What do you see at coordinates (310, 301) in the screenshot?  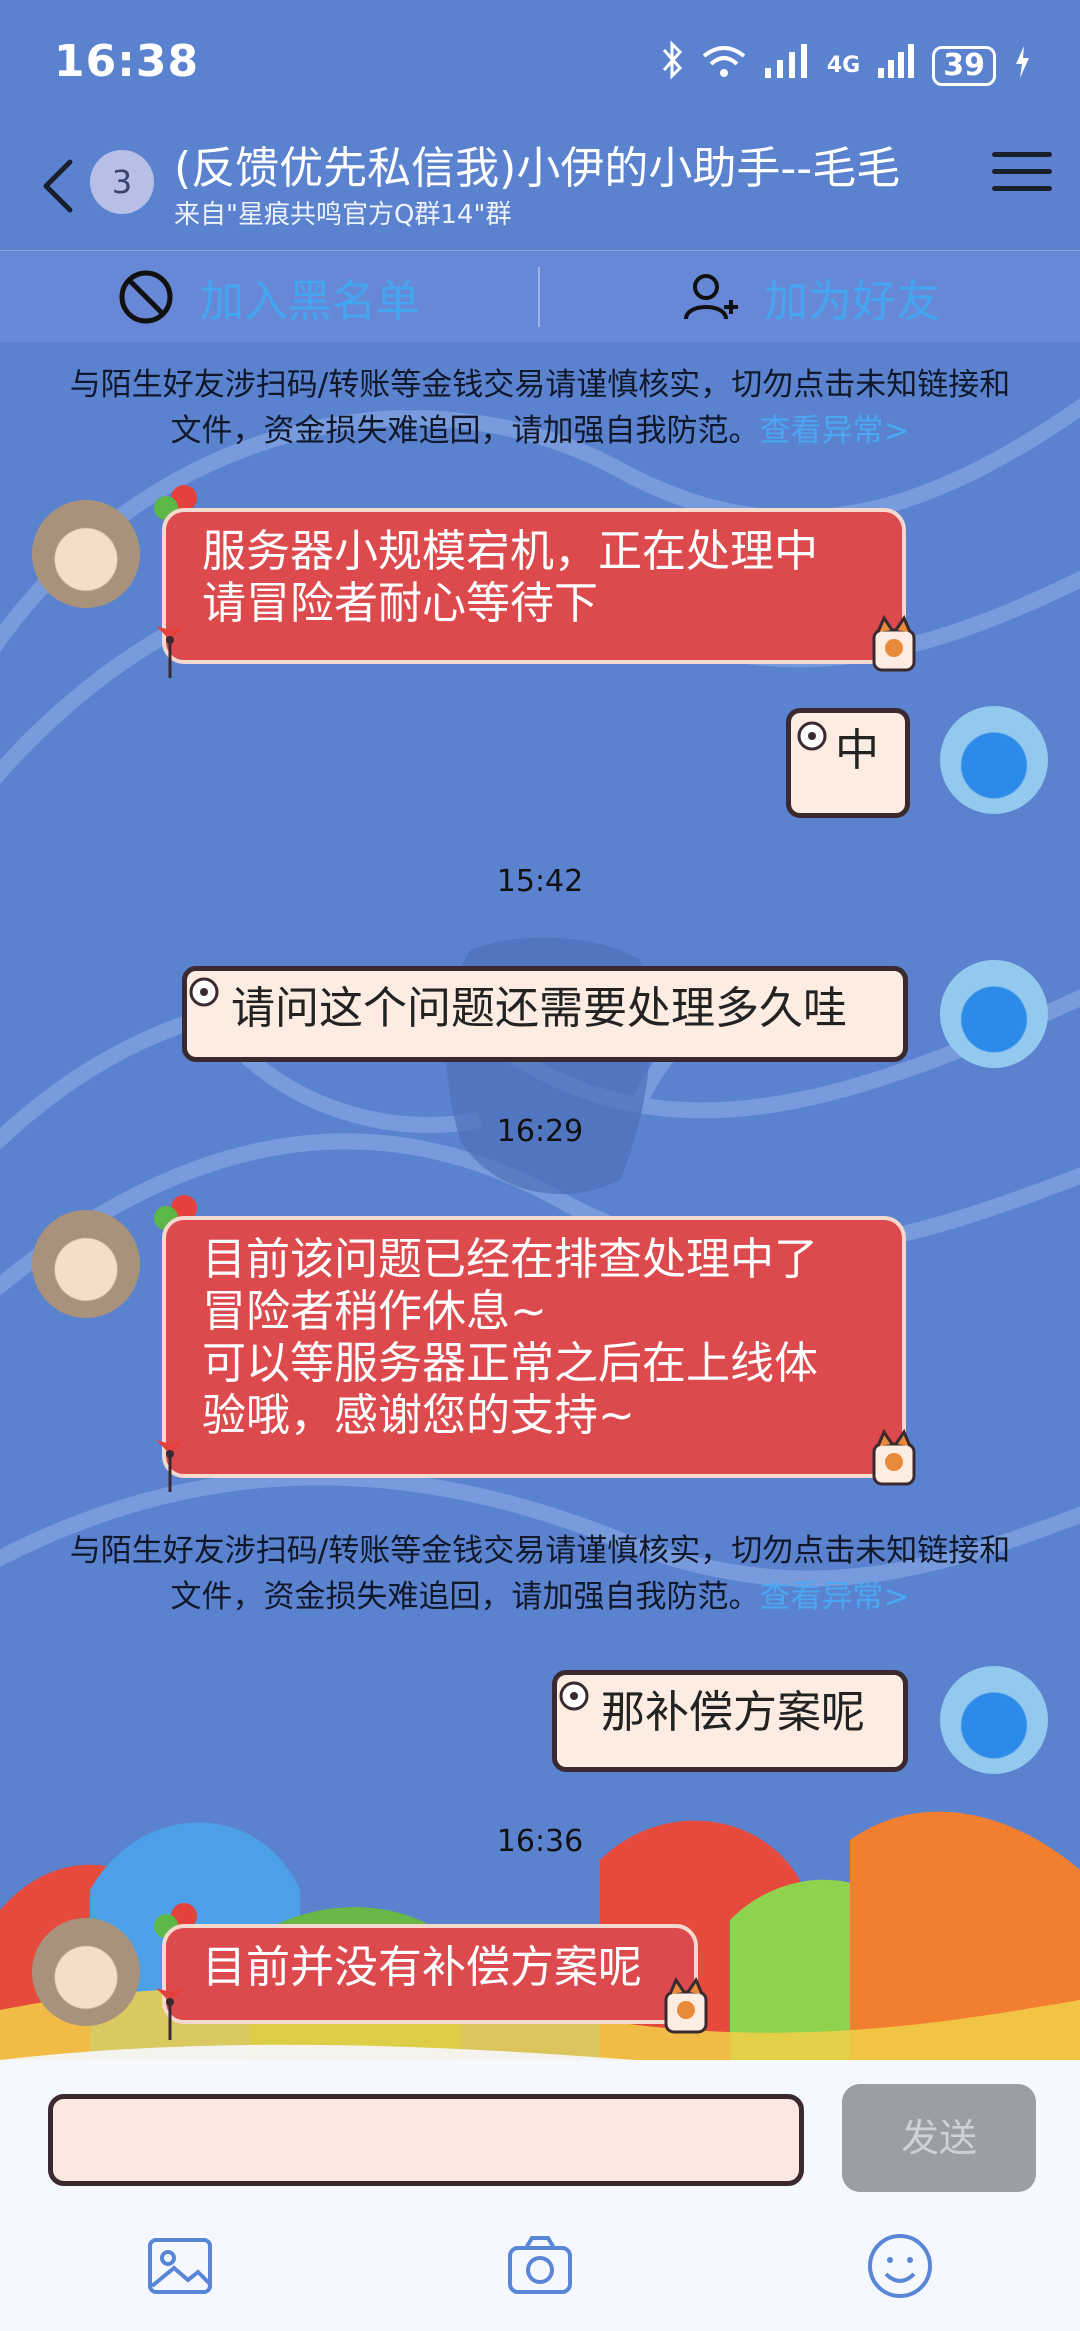 I see `add-to-blacklist-label: 加入黑名单` at bounding box center [310, 301].